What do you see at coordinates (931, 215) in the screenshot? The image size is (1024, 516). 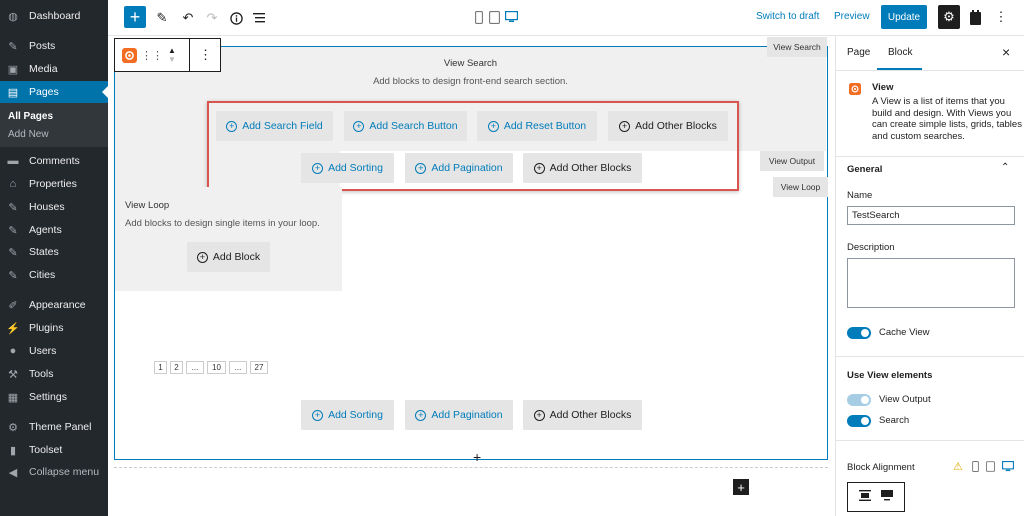 I see `name-input` at bounding box center [931, 215].